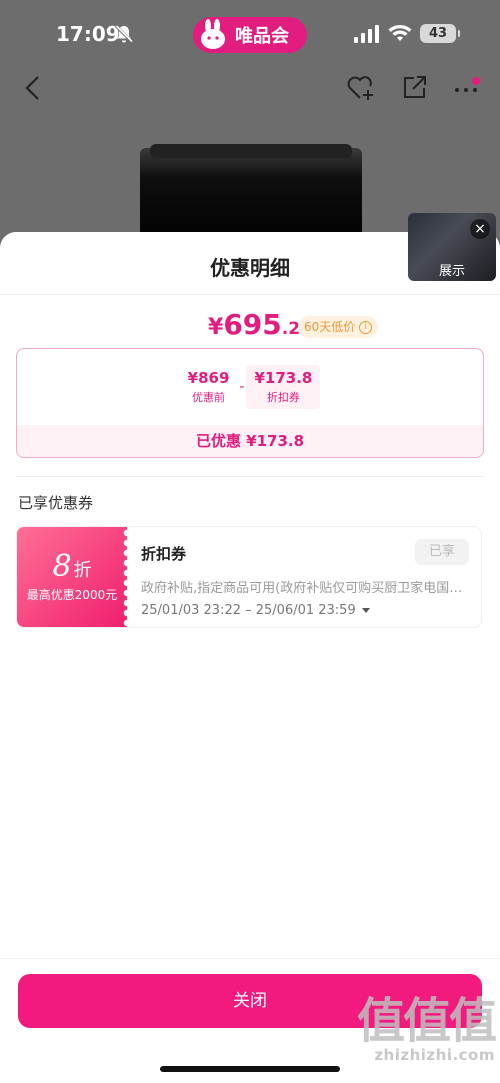 The height and width of the screenshot is (1083, 500). What do you see at coordinates (468, 88) in the screenshot?
I see `more-icon` at bounding box center [468, 88].